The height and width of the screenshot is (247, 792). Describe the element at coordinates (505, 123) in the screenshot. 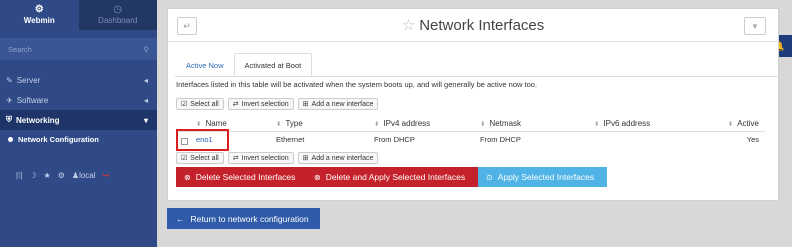

I see `column-label: Netmask` at that location.